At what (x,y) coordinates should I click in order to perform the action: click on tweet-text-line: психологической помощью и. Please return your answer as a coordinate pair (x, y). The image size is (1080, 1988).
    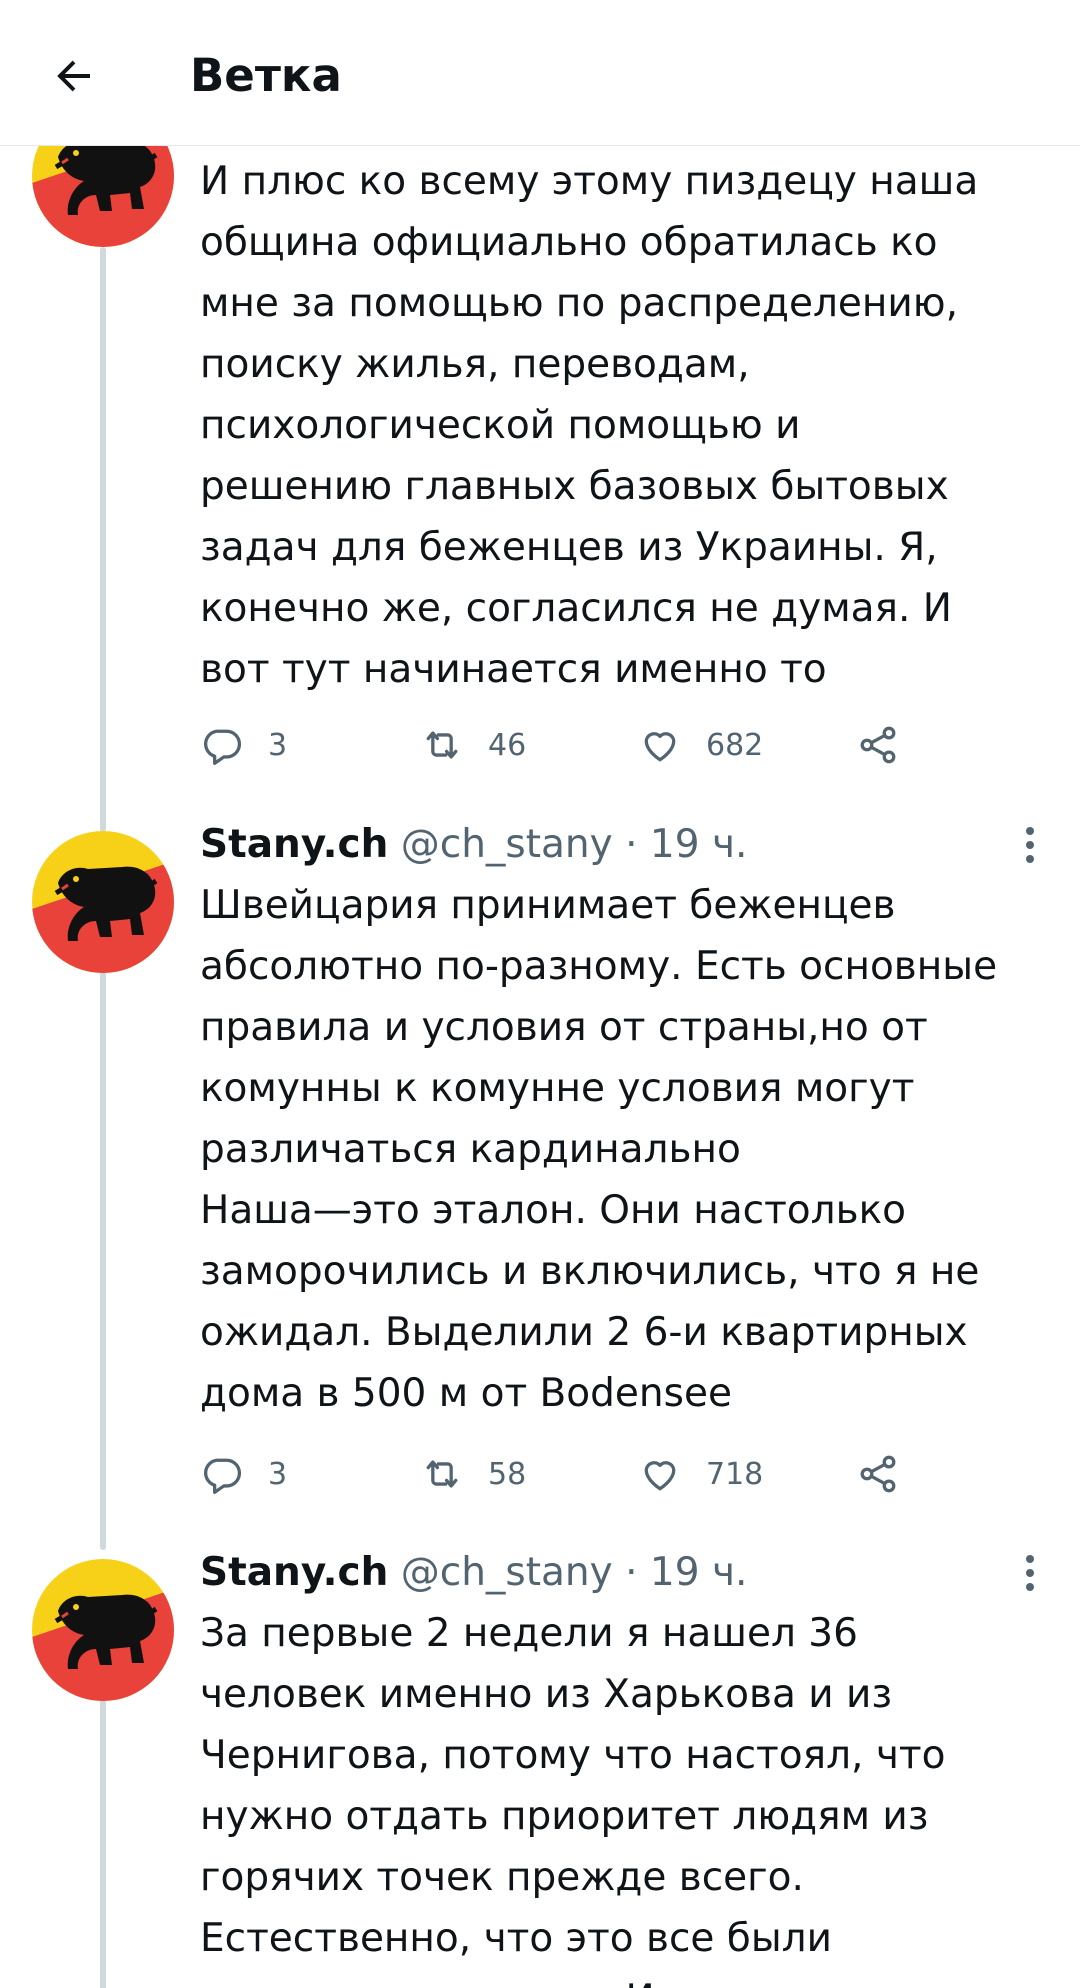
    Looking at the image, I should click on (500, 425).